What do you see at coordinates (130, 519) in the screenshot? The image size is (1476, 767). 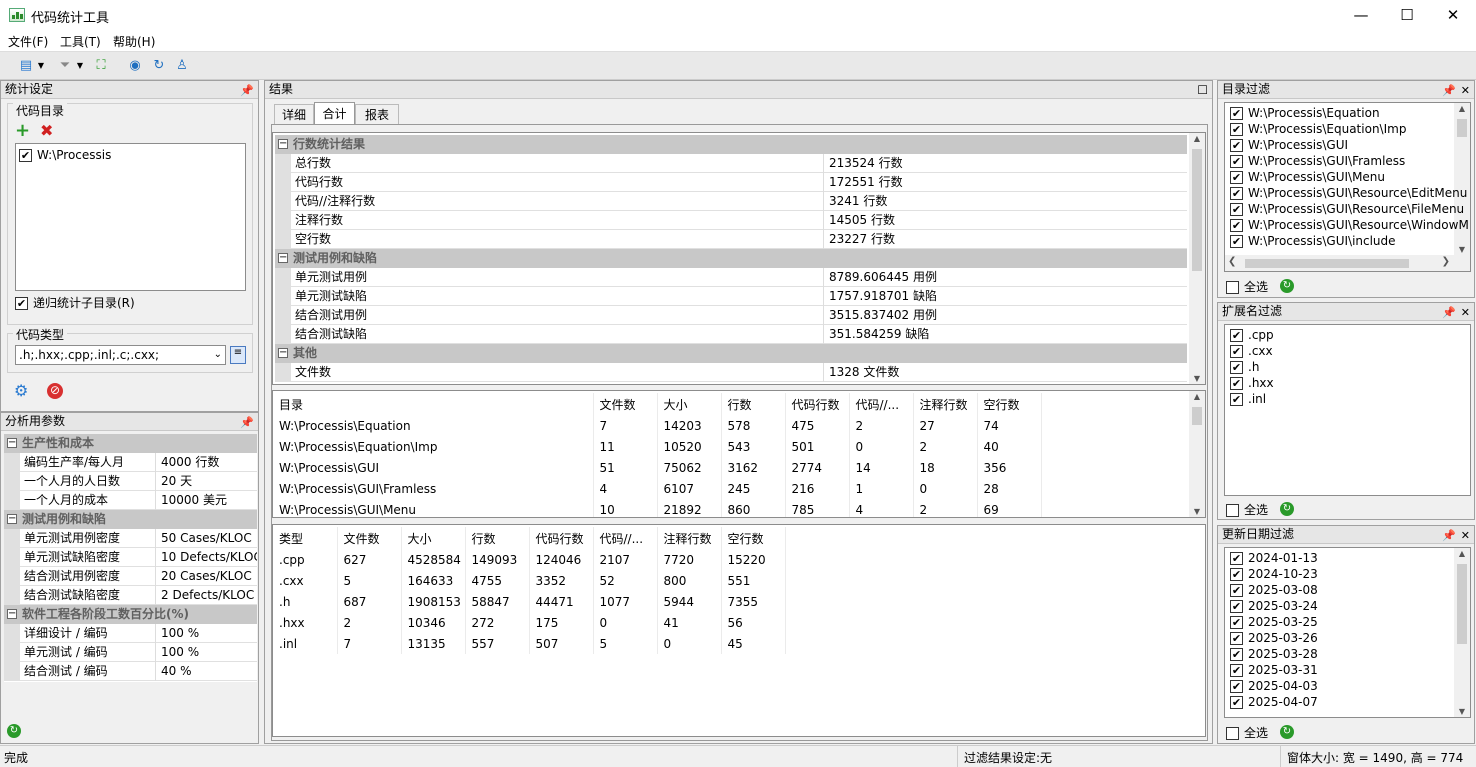 I see `param-section-header: − 测试用例和缺陷` at bounding box center [130, 519].